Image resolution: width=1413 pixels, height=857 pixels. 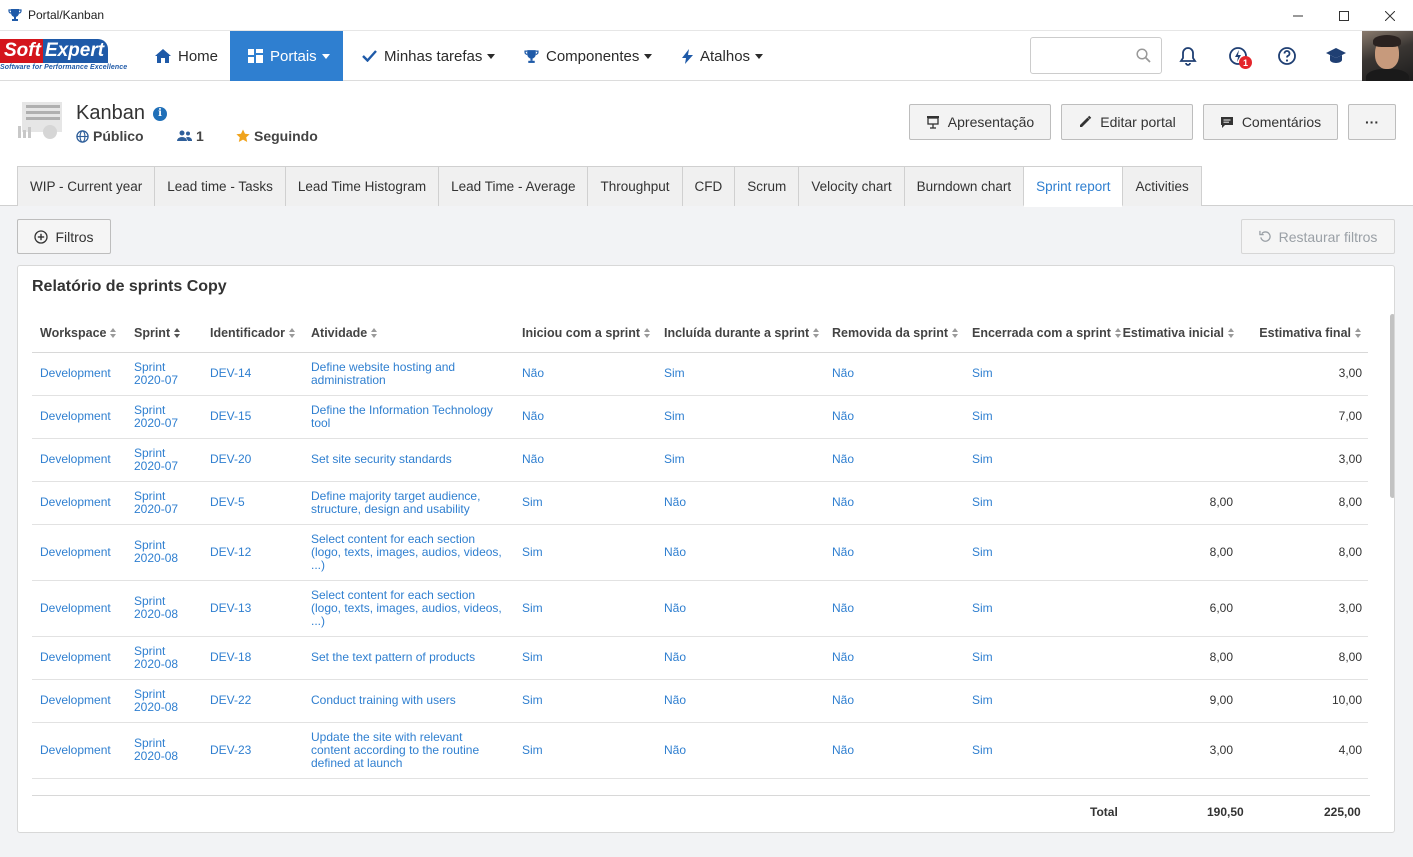 I want to click on members-count: 1, so click(x=190, y=136).